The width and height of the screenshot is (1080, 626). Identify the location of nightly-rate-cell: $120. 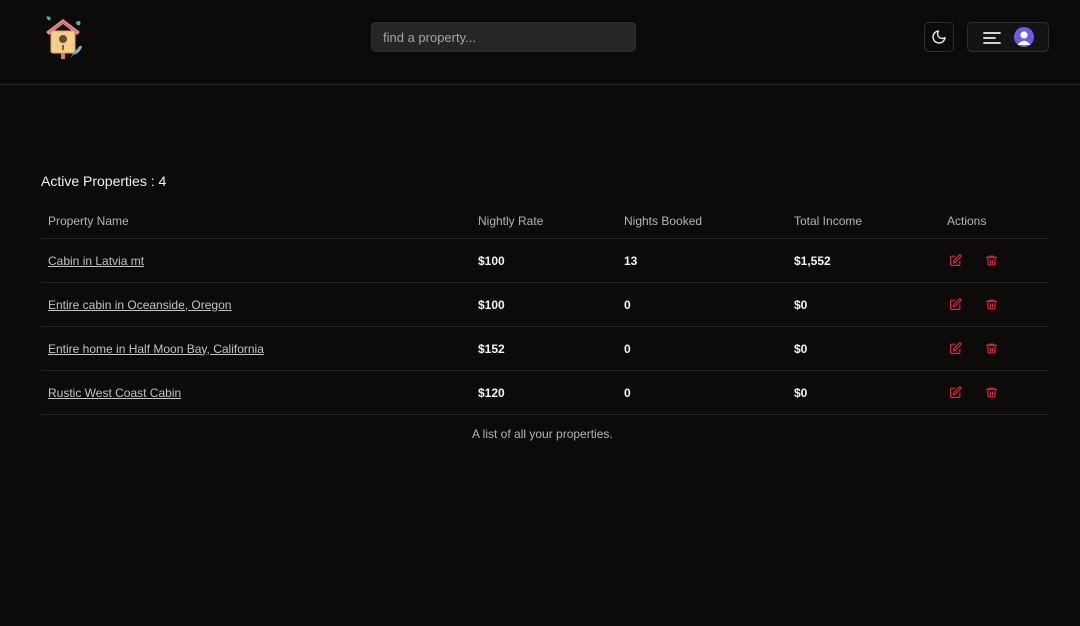
(544, 392).